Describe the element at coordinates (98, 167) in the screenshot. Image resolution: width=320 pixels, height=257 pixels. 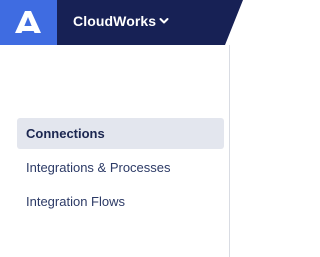
I see `sidebar-item-label: Integrations & Processes` at that location.